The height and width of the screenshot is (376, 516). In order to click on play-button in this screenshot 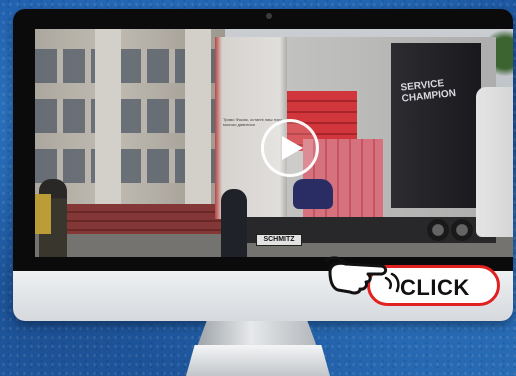, I will do `click(290, 148)`.